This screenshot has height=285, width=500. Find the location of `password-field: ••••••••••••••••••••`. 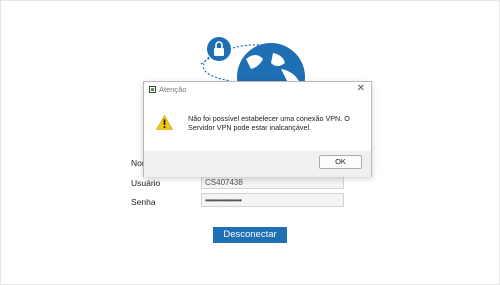

password-field: •••••••••••••••••••• is located at coordinates (272, 200).